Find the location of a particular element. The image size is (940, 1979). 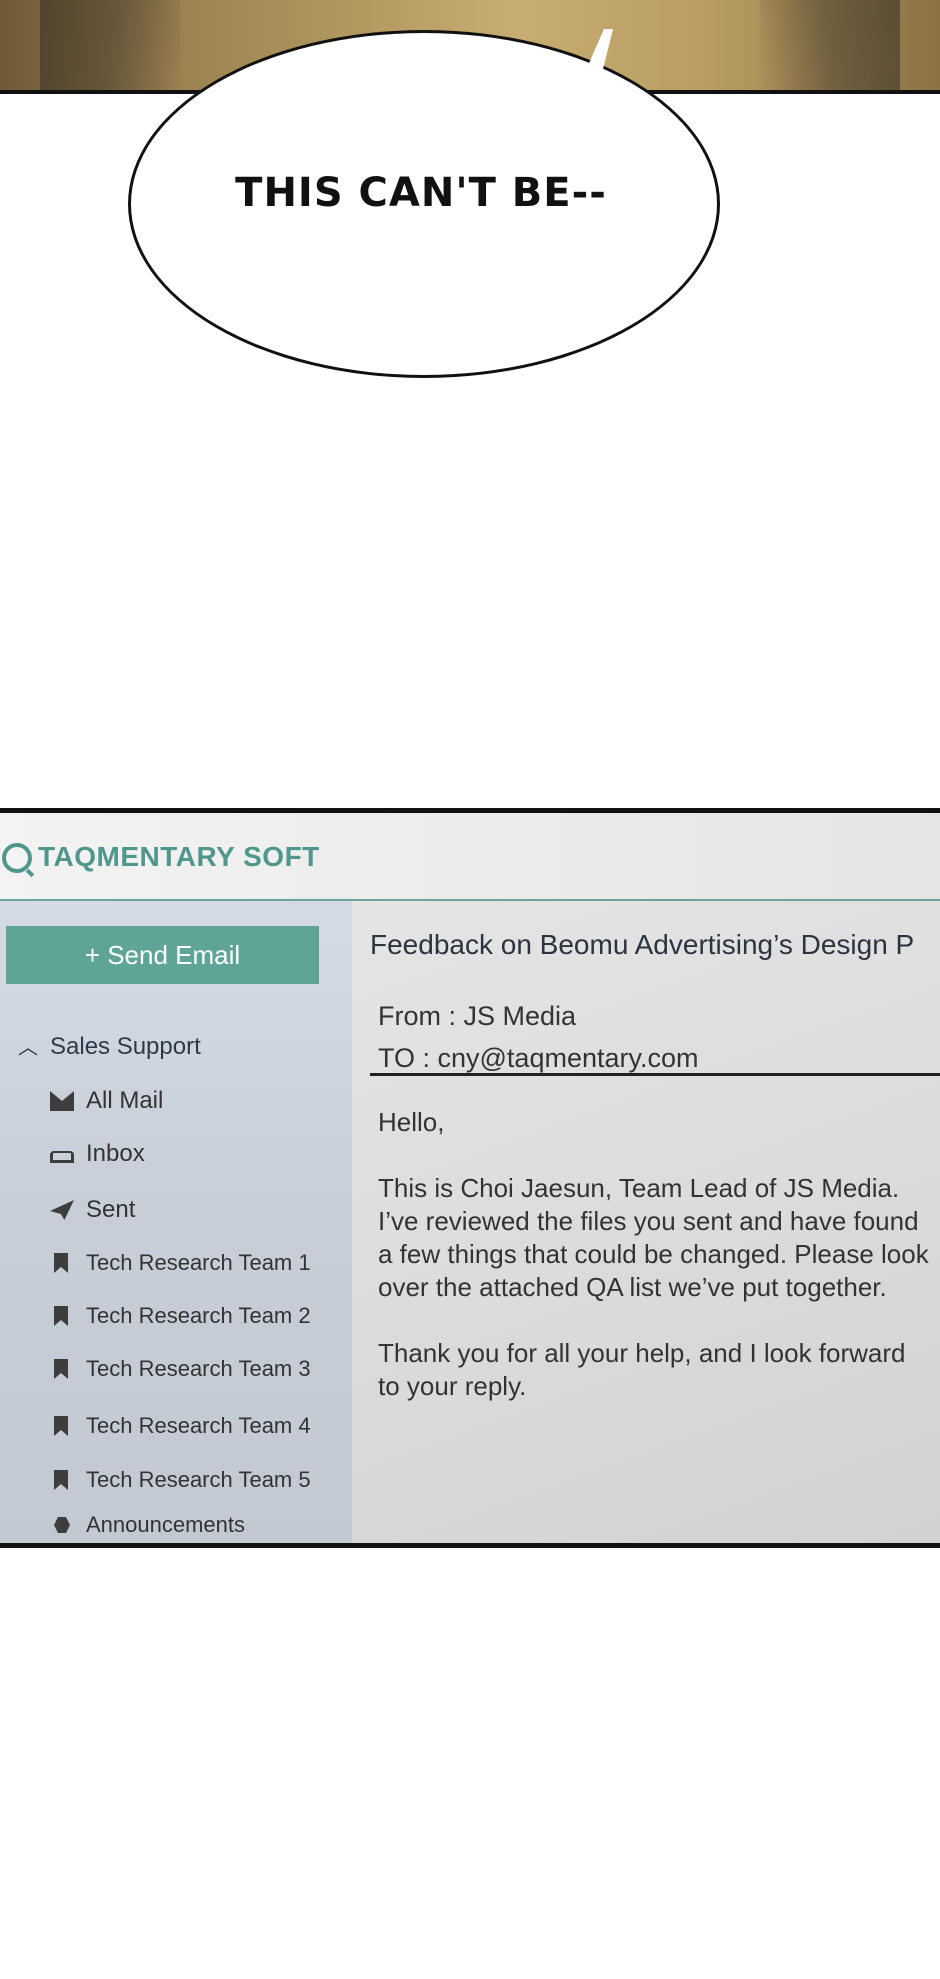

folder-tech-research-team-4: Tech Research Team 4 is located at coordinates (180, 1426).